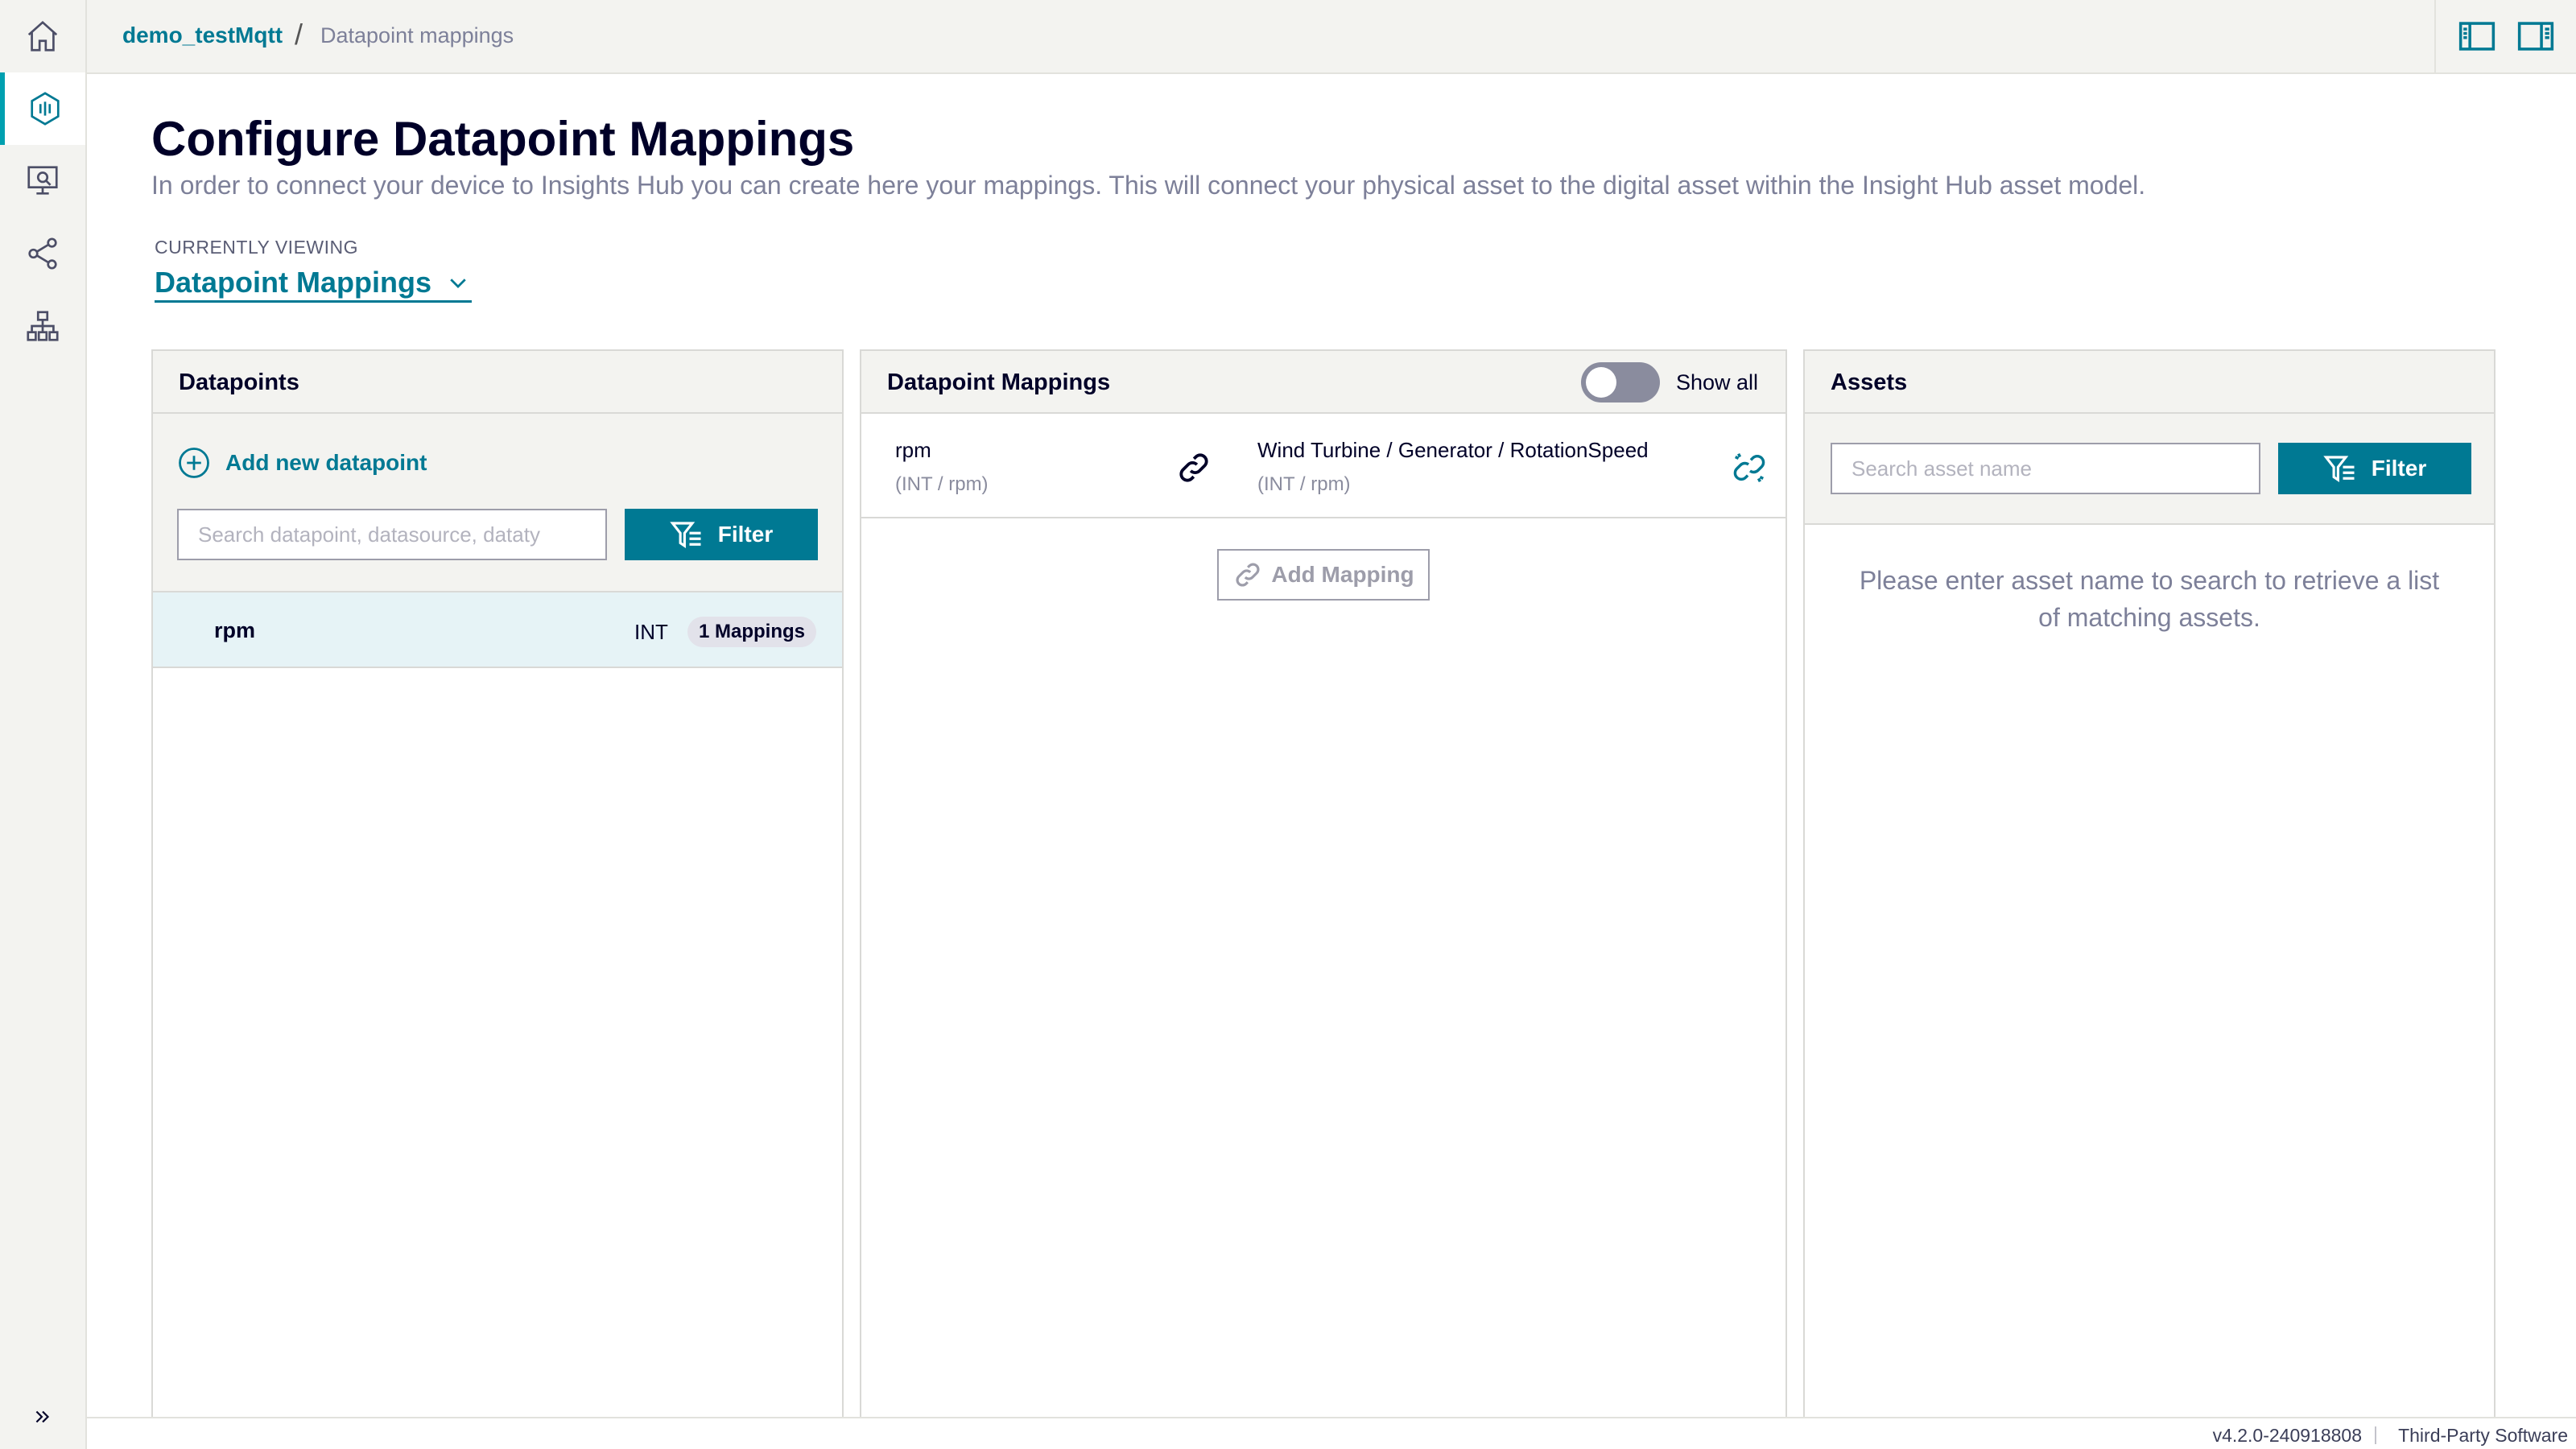  I want to click on sidebar-expand-button, so click(42, 1417).